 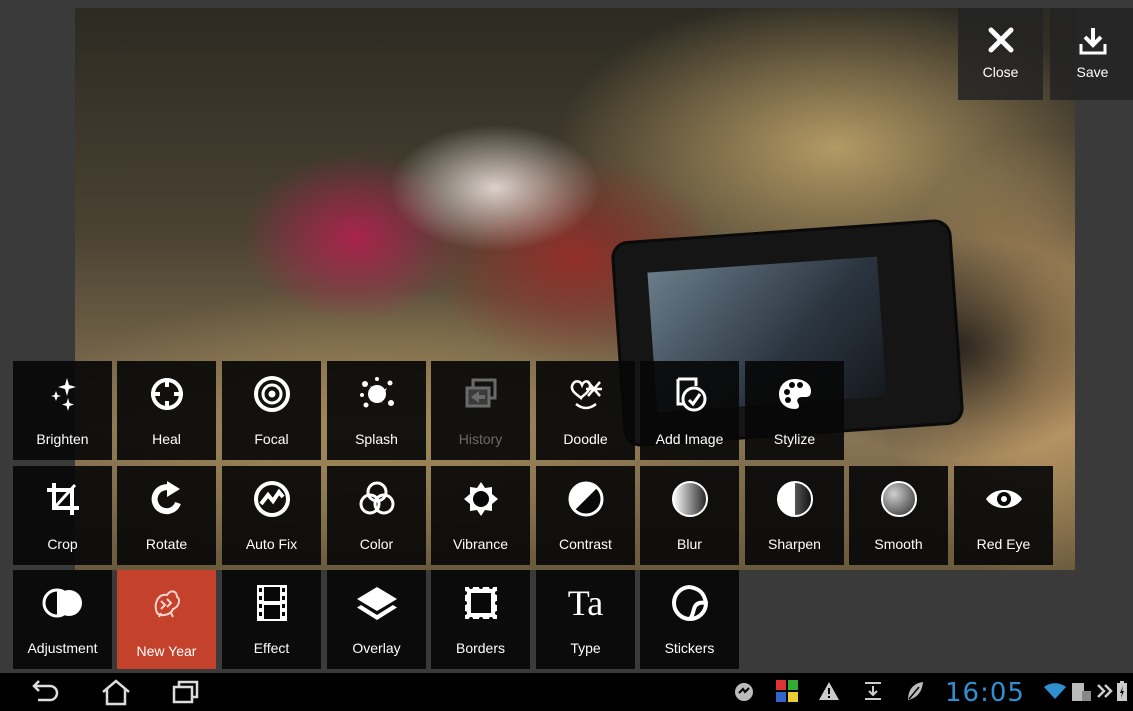 I want to click on save-button: Save, so click(x=1091, y=54).